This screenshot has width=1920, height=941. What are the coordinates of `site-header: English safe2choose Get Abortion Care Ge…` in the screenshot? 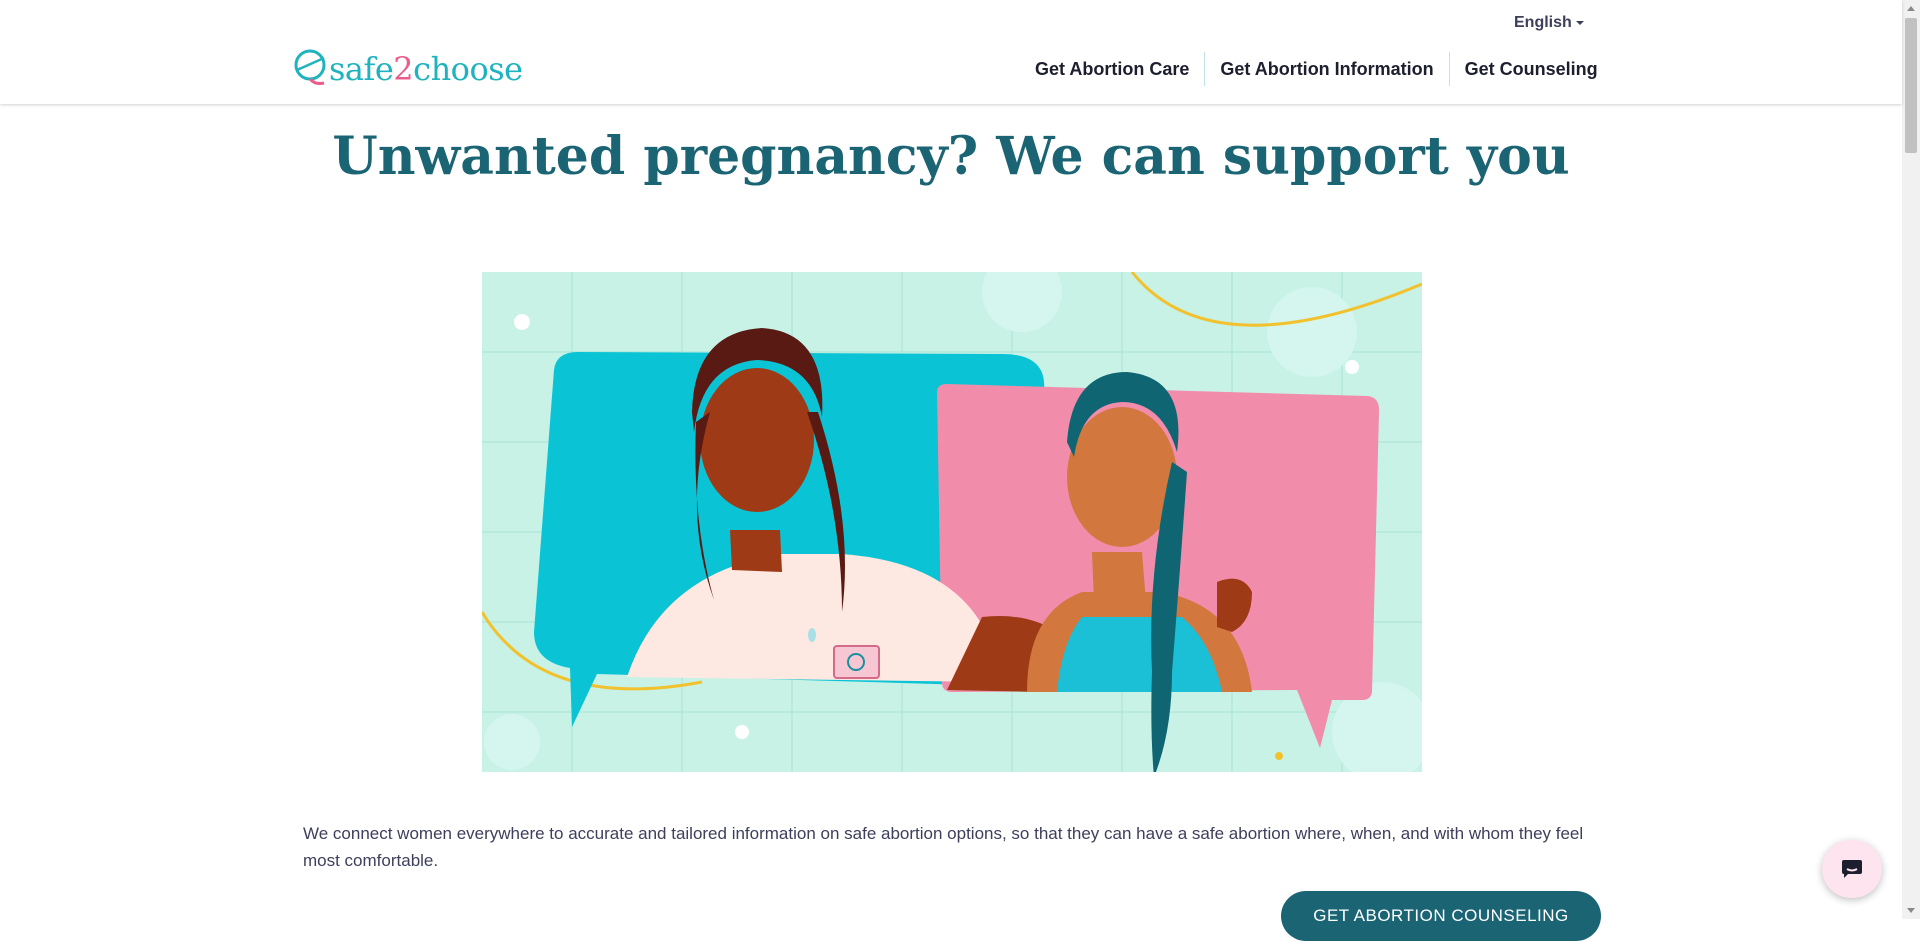 It's located at (951, 52).